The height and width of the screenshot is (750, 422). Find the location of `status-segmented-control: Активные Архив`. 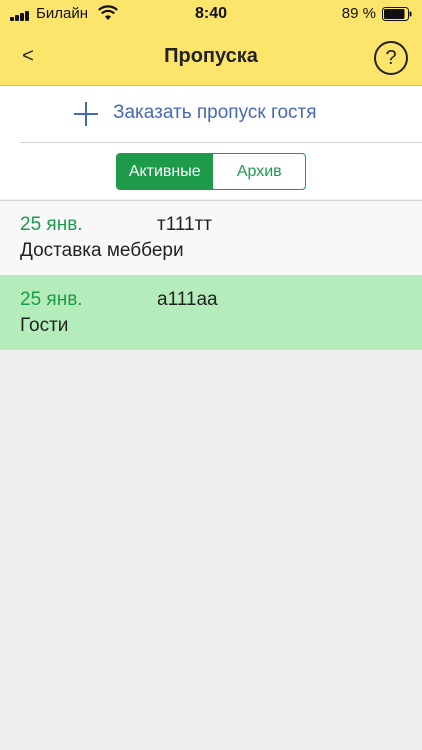

status-segmented-control: Активные Архив is located at coordinates (211, 171).